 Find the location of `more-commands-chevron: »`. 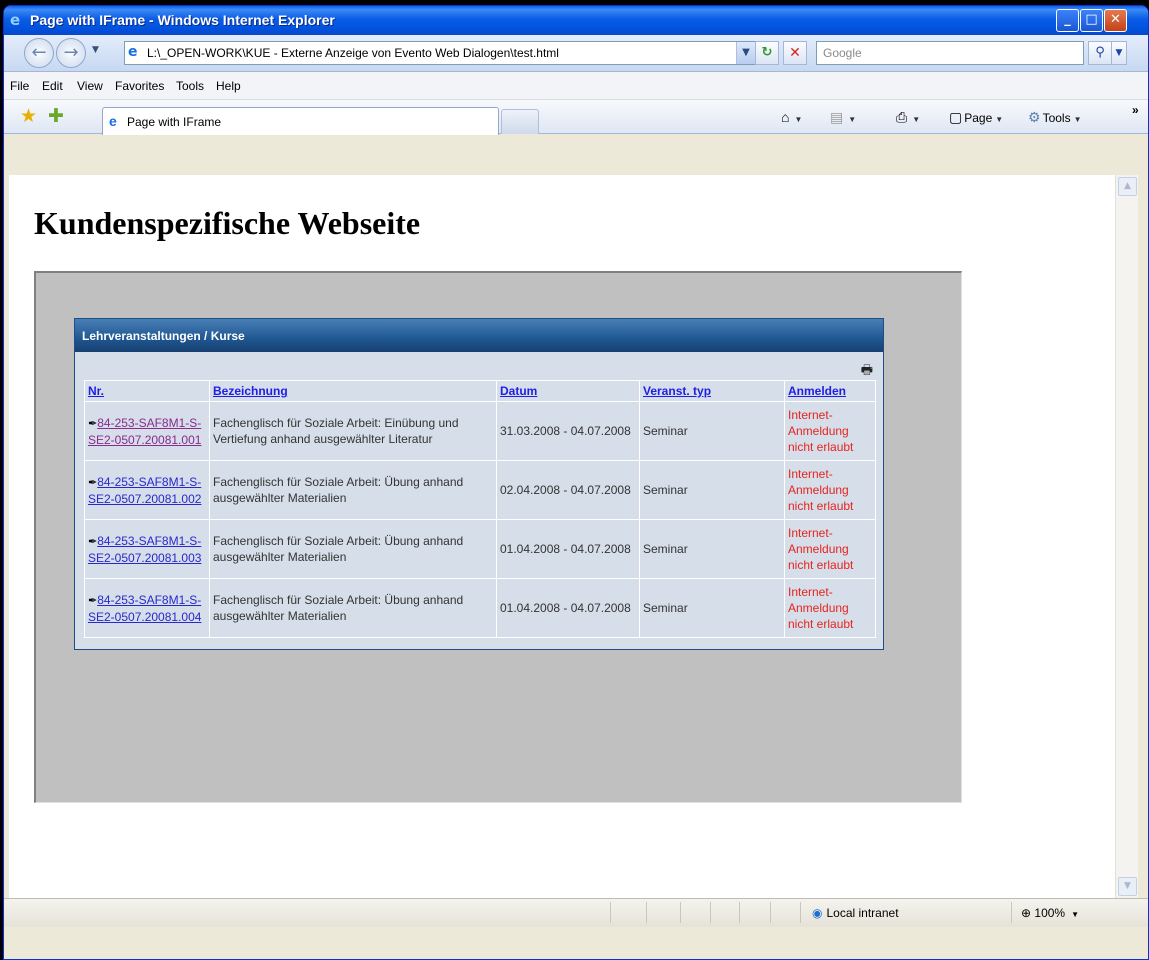

more-commands-chevron: » is located at coordinates (1135, 110).